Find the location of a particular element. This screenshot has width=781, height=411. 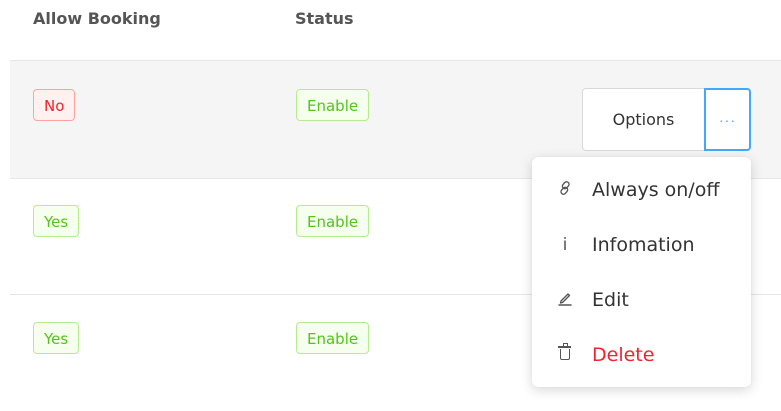

menu-item-information: i Infomation is located at coordinates (641, 245).